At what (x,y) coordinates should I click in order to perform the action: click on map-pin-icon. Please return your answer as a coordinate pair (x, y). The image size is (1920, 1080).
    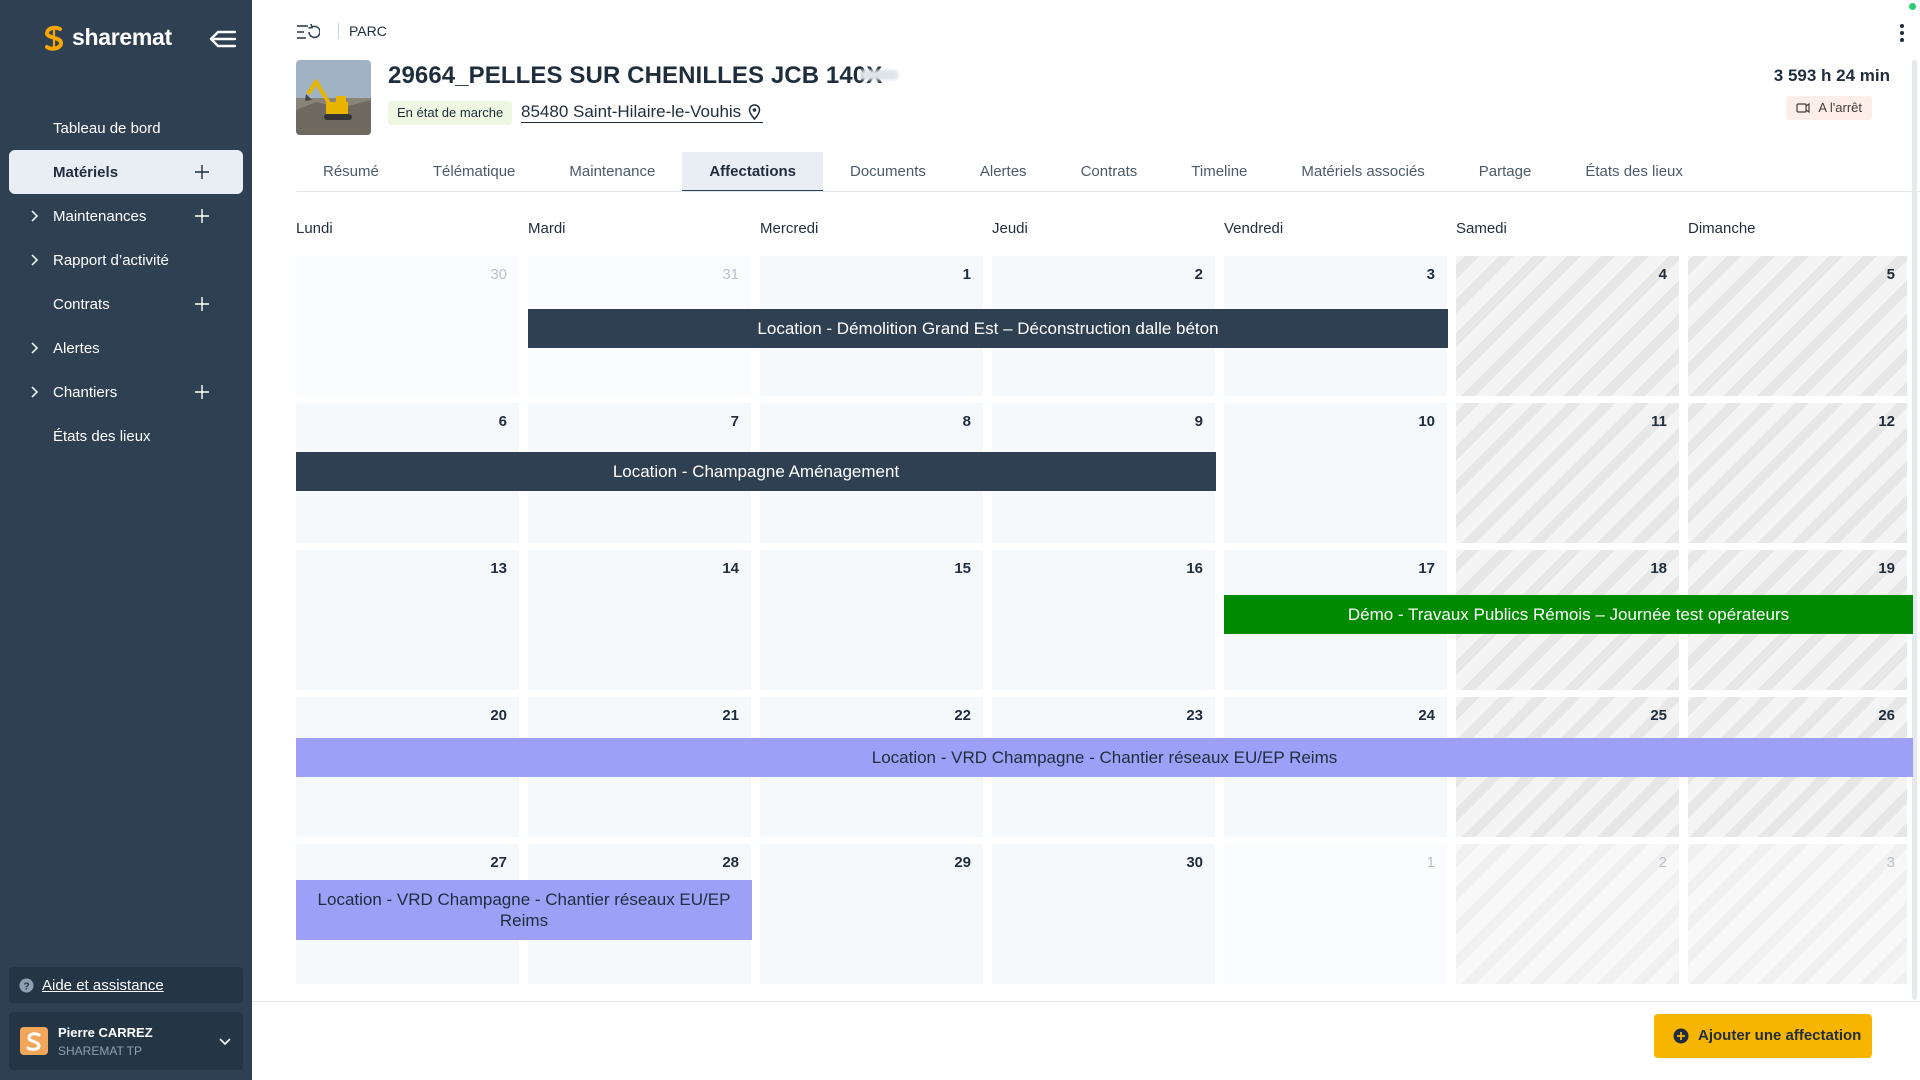
    Looking at the image, I should click on (754, 112).